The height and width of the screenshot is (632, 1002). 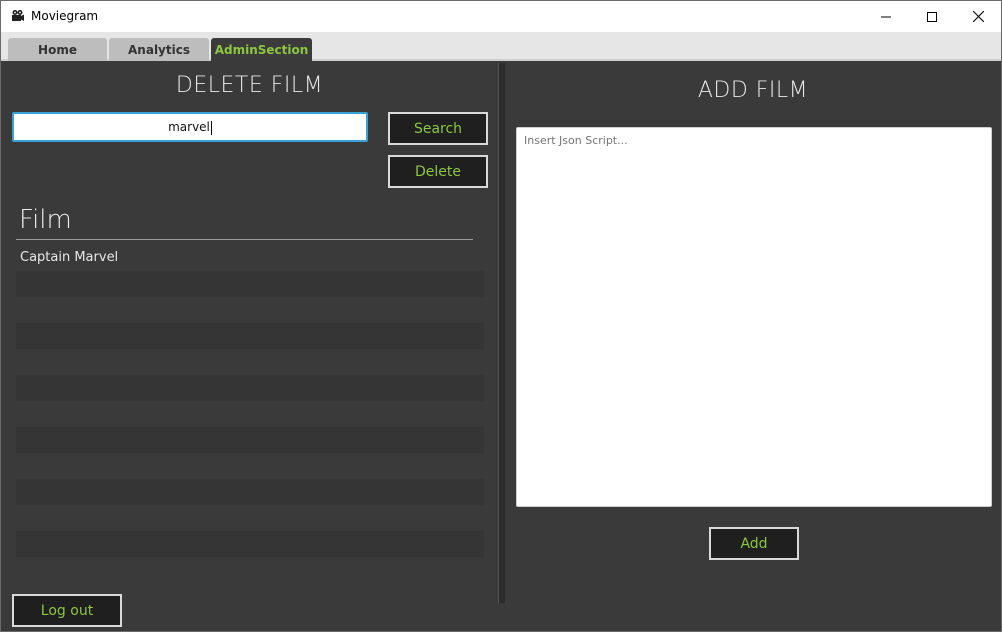 I want to click on split-divider, so click(x=501, y=333).